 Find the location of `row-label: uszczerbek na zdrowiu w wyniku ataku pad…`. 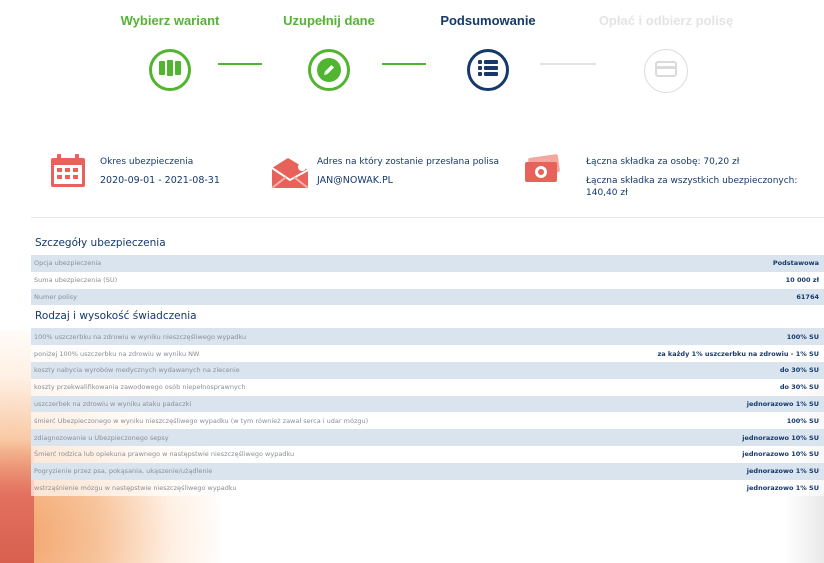

row-label: uszczerbek na zdrowiu w wyniku ataku pad… is located at coordinates (113, 403).